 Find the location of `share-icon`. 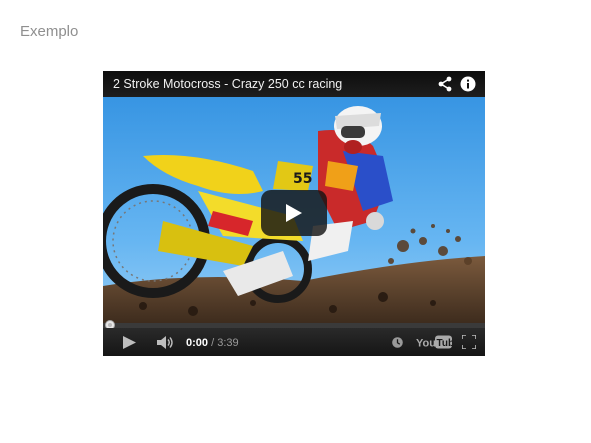

share-icon is located at coordinates (445, 84).